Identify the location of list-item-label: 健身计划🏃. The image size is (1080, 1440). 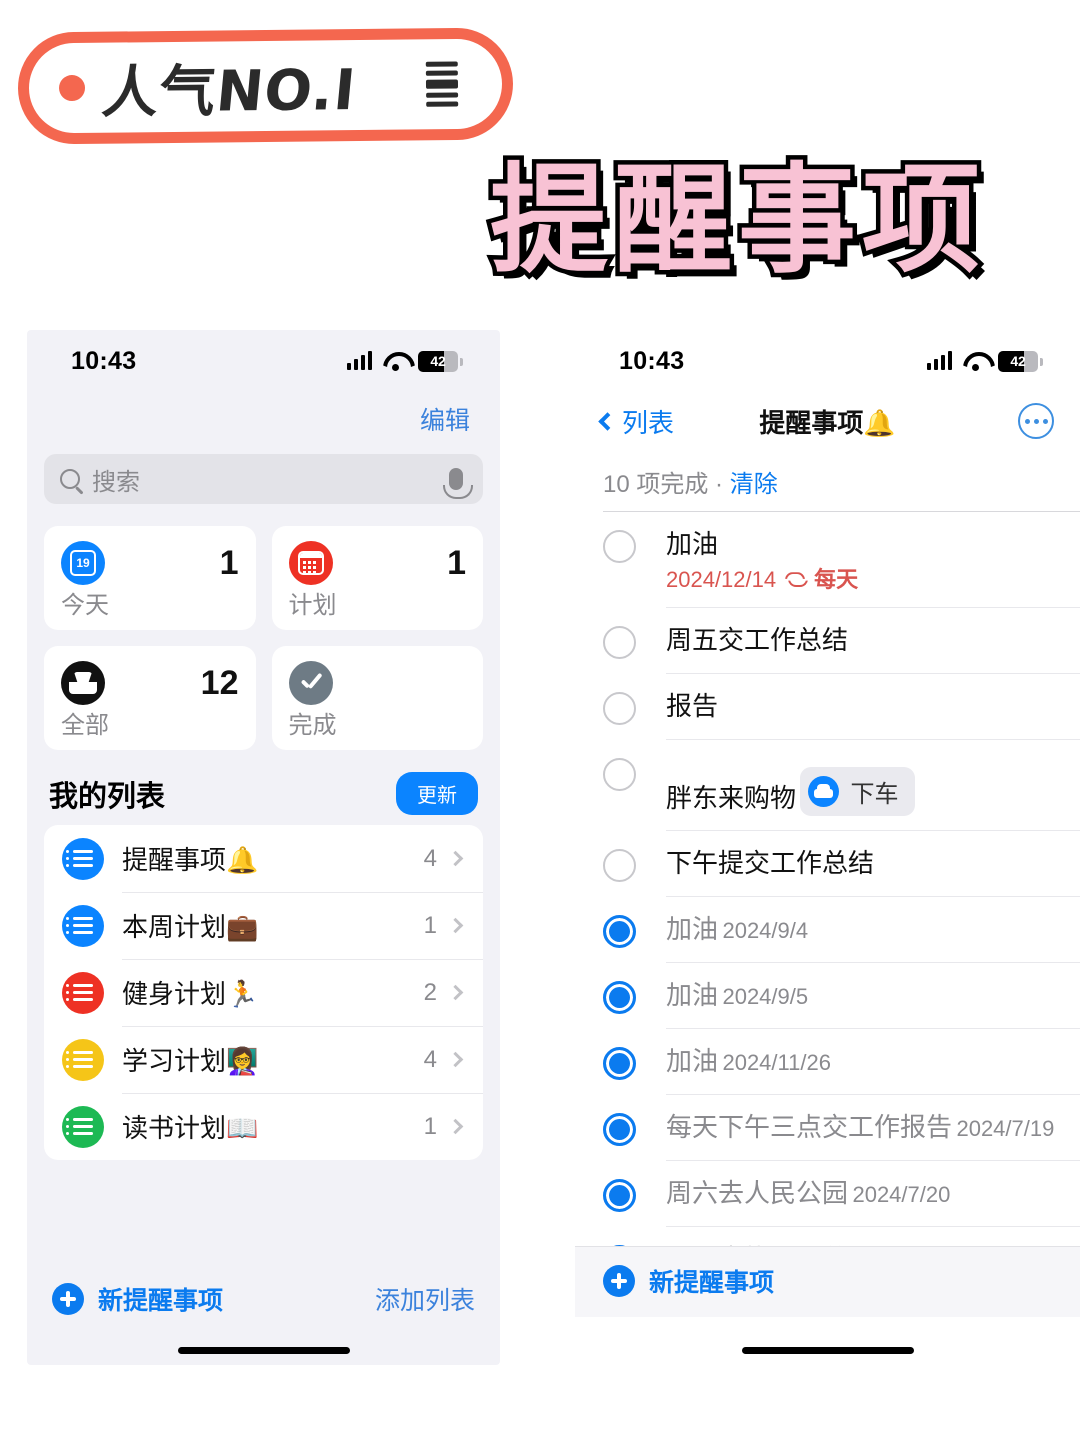
(190, 994).